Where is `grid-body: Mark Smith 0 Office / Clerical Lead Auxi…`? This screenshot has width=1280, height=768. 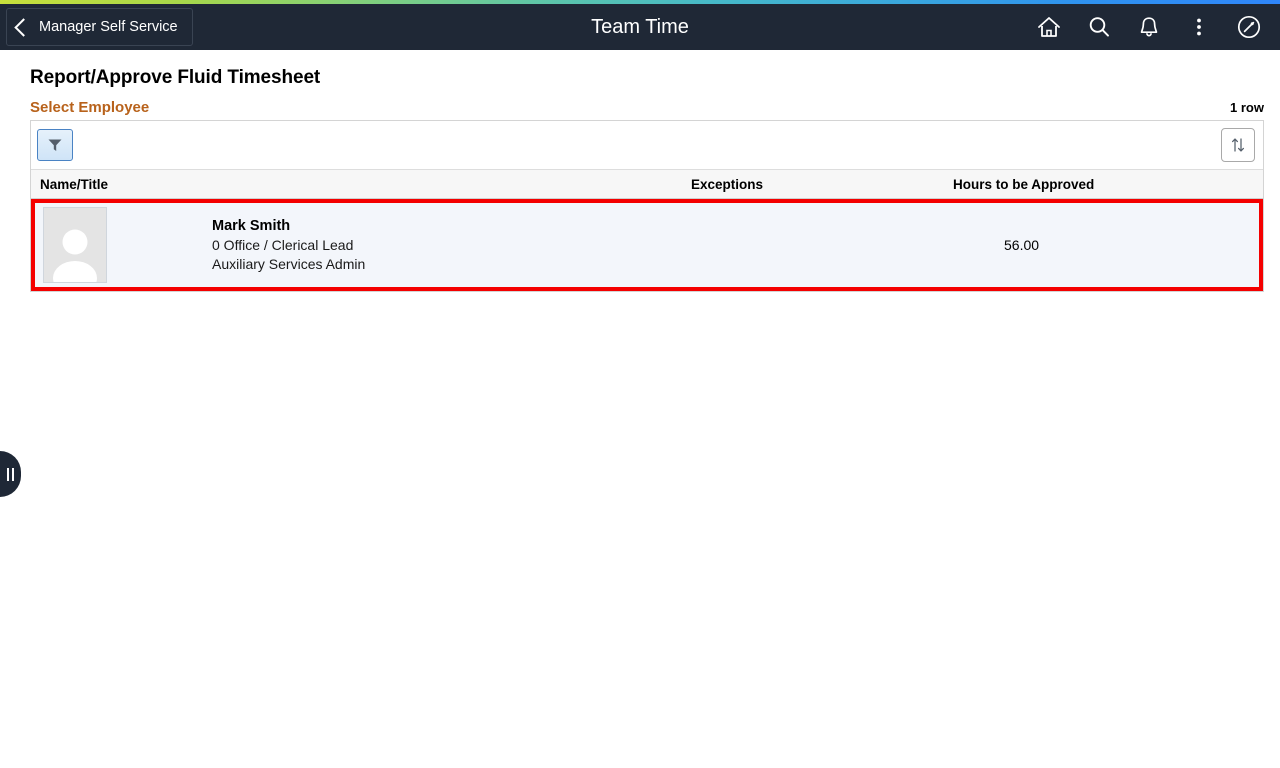 grid-body: Mark Smith 0 Office / Clerical Lead Auxi… is located at coordinates (647, 245).